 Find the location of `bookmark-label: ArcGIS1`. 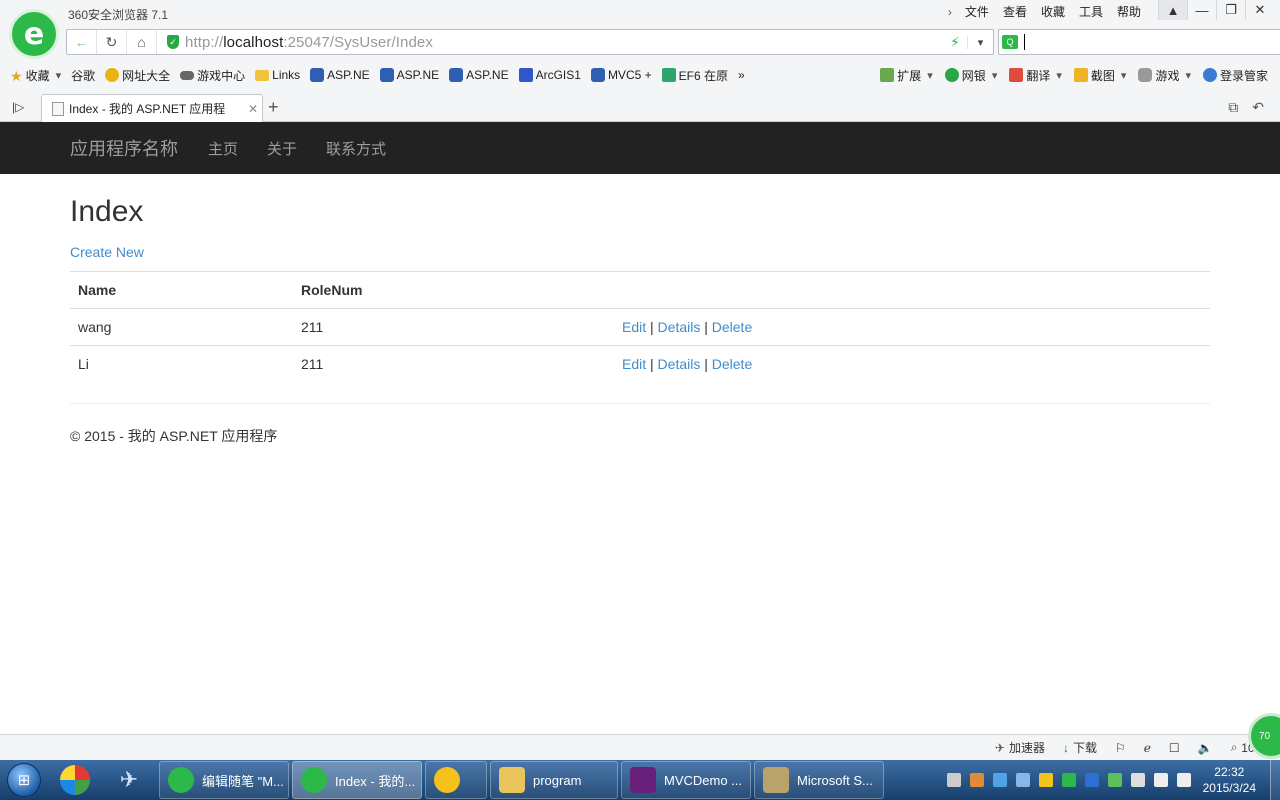

bookmark-label: ArcGIS1 is located at coordinates (558, 75).